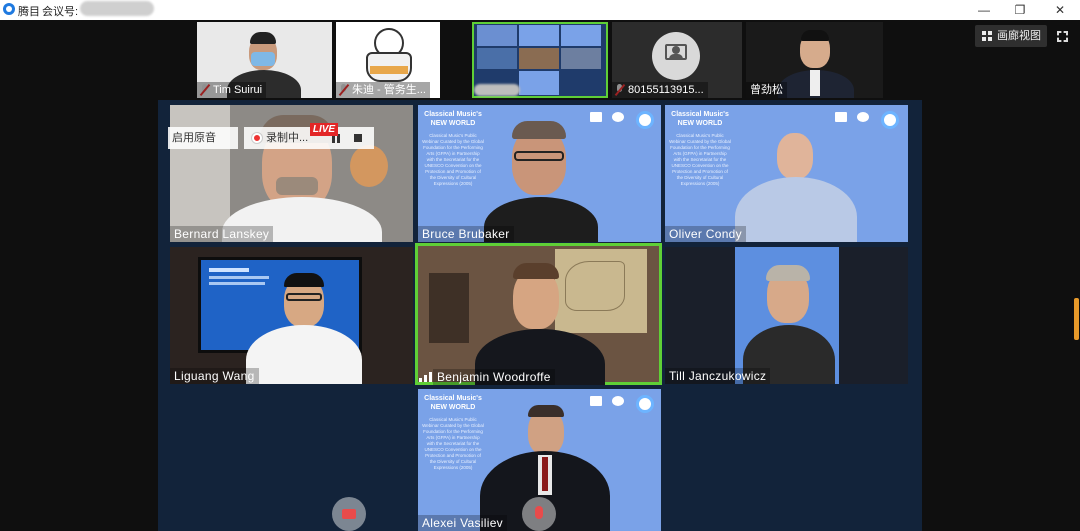  What do you see at coordinates (203, 138) in the screenshot?
I see `original-sound-button: 启用原音` at bounding box center [203, 138].